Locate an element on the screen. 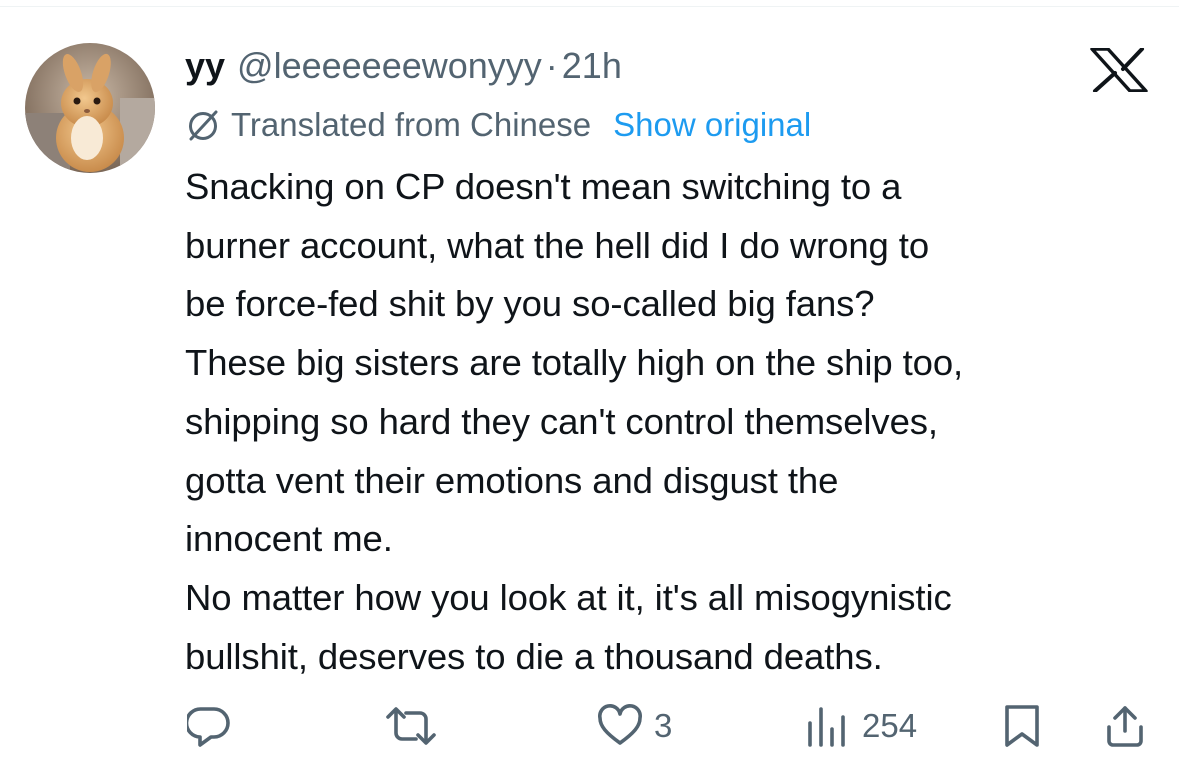  heart-icon is located at coordinates (620, 724).